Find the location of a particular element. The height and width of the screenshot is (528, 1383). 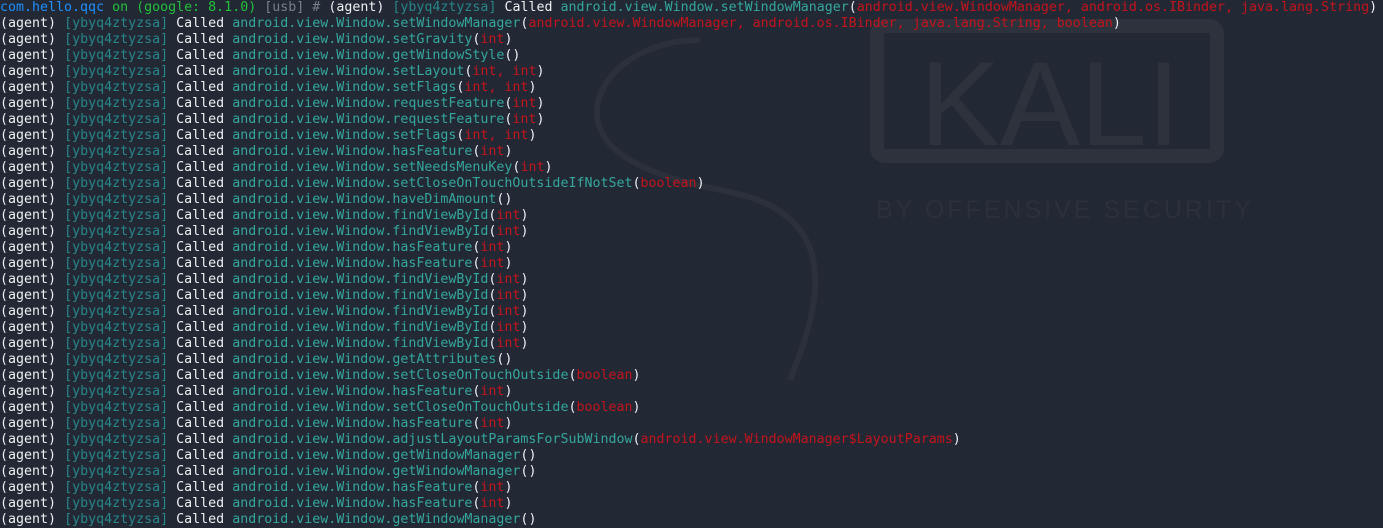

method-name: setFlags is located at coordinates (424, 87).